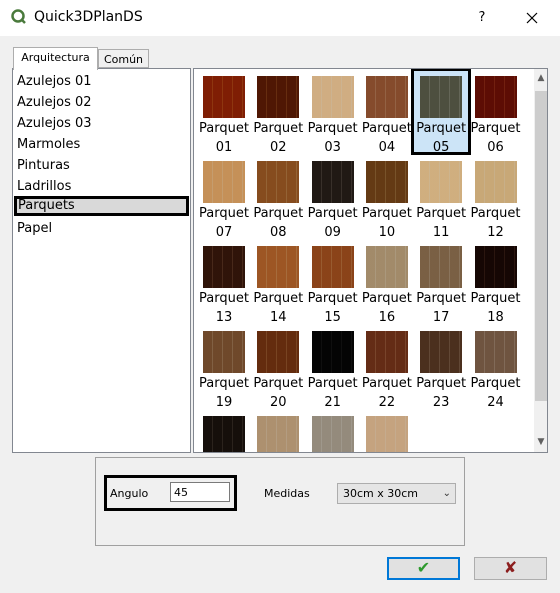 This screenshot has width=560, height=593. I want to click on category-item: Pinturas, so click(43, 166).